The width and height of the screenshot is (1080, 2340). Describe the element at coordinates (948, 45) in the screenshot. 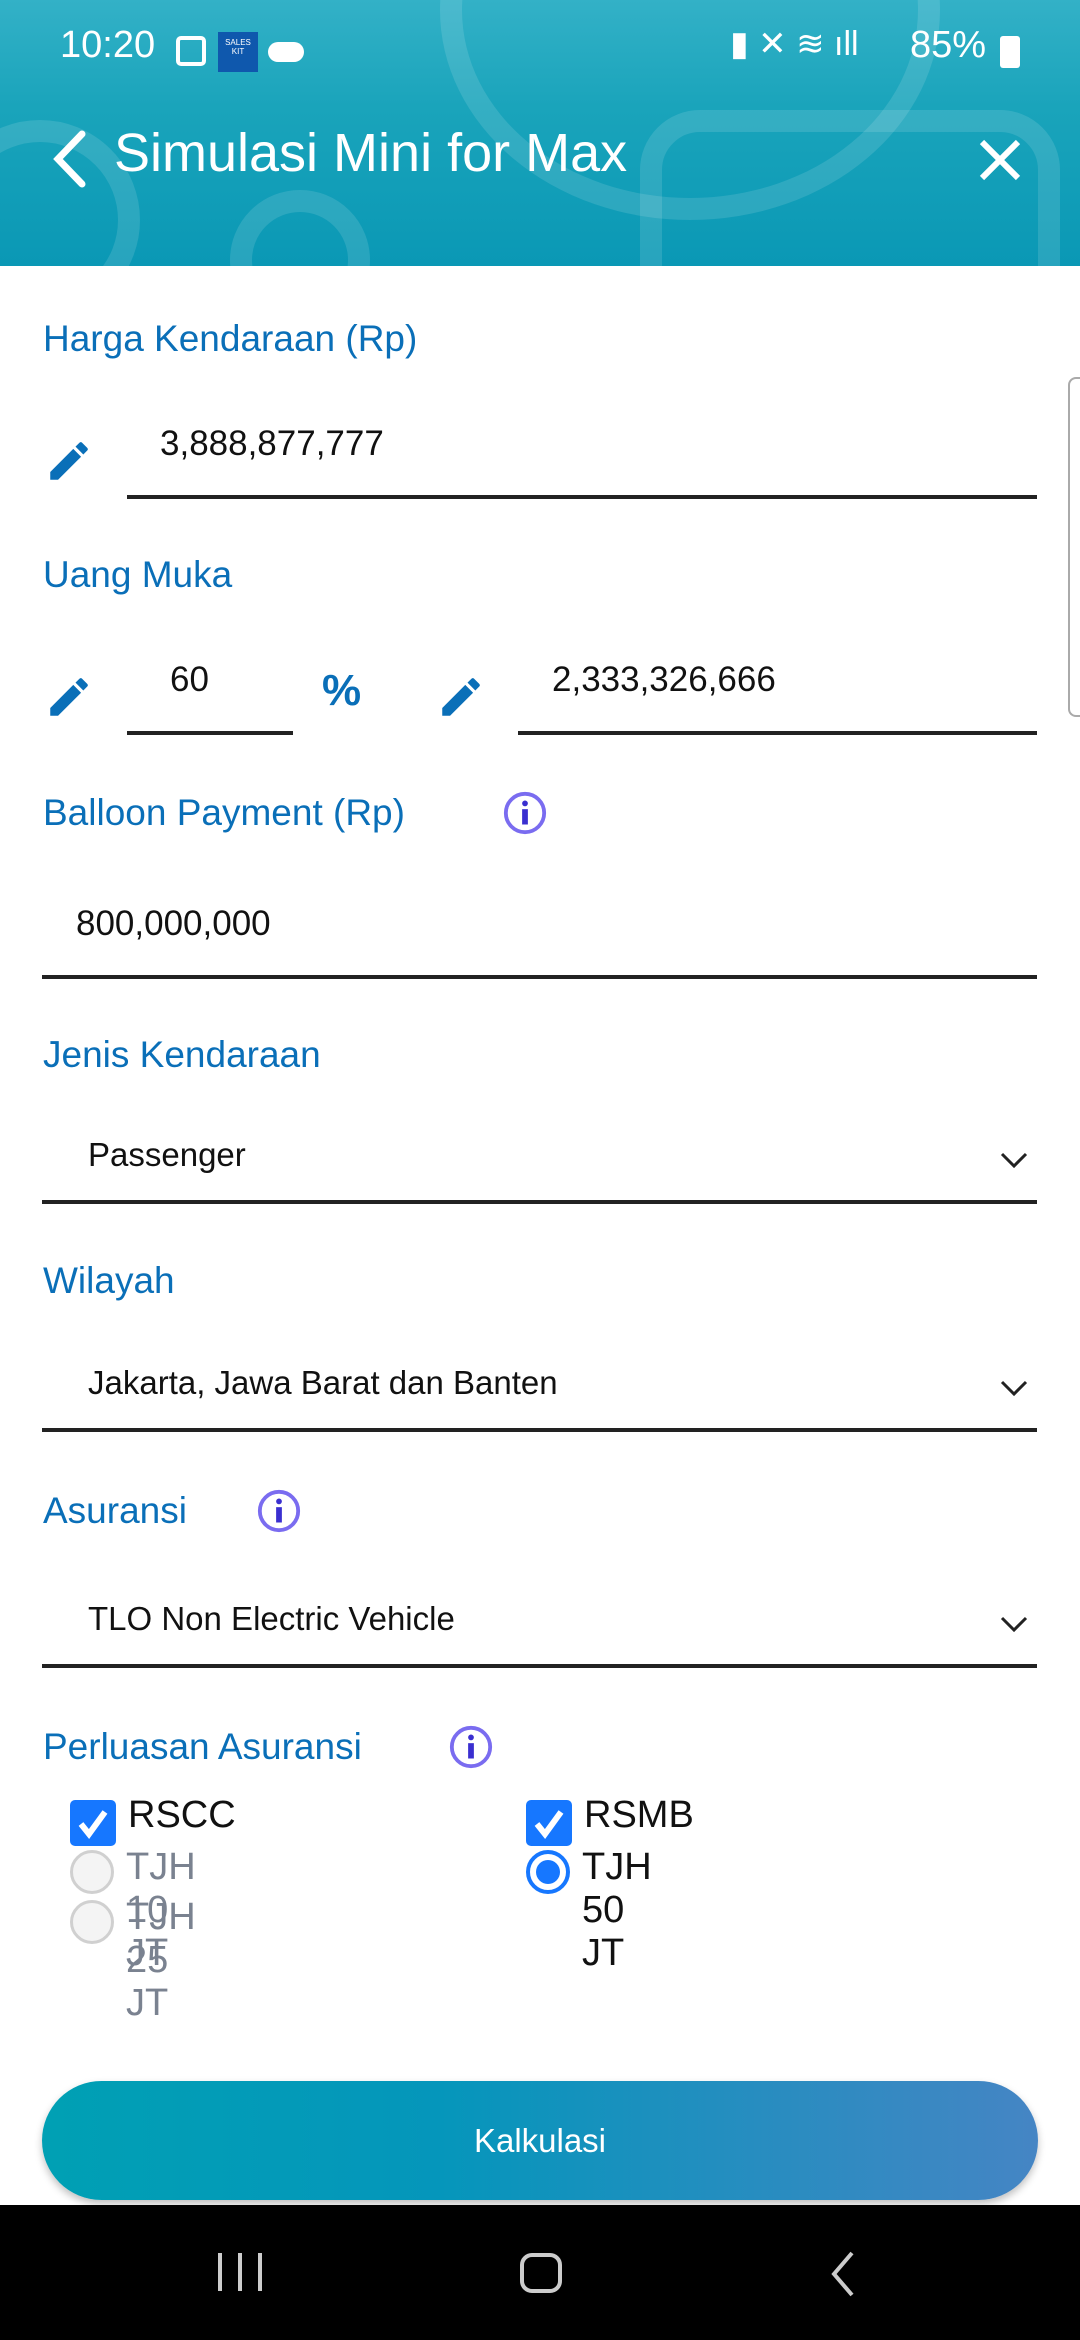

I see `battery-percent: 85%` at that location.